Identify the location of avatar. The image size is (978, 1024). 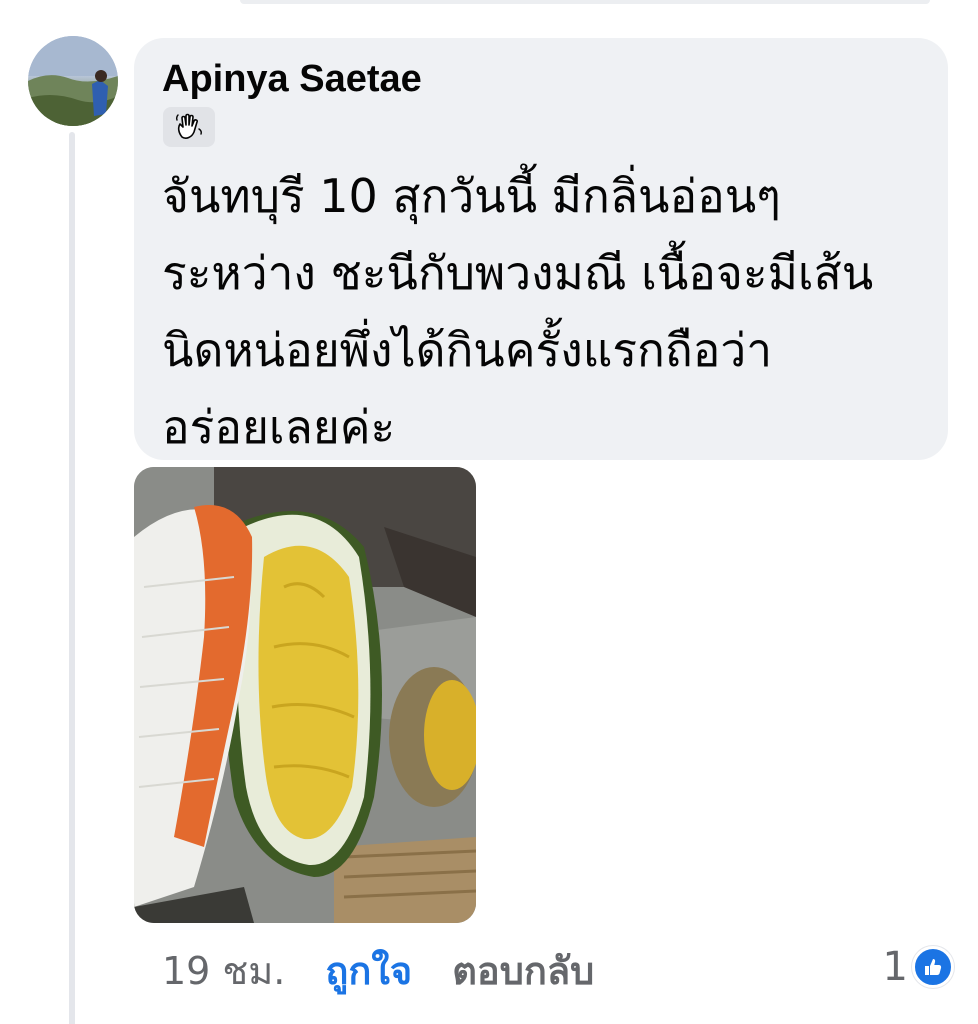
(73, 81).